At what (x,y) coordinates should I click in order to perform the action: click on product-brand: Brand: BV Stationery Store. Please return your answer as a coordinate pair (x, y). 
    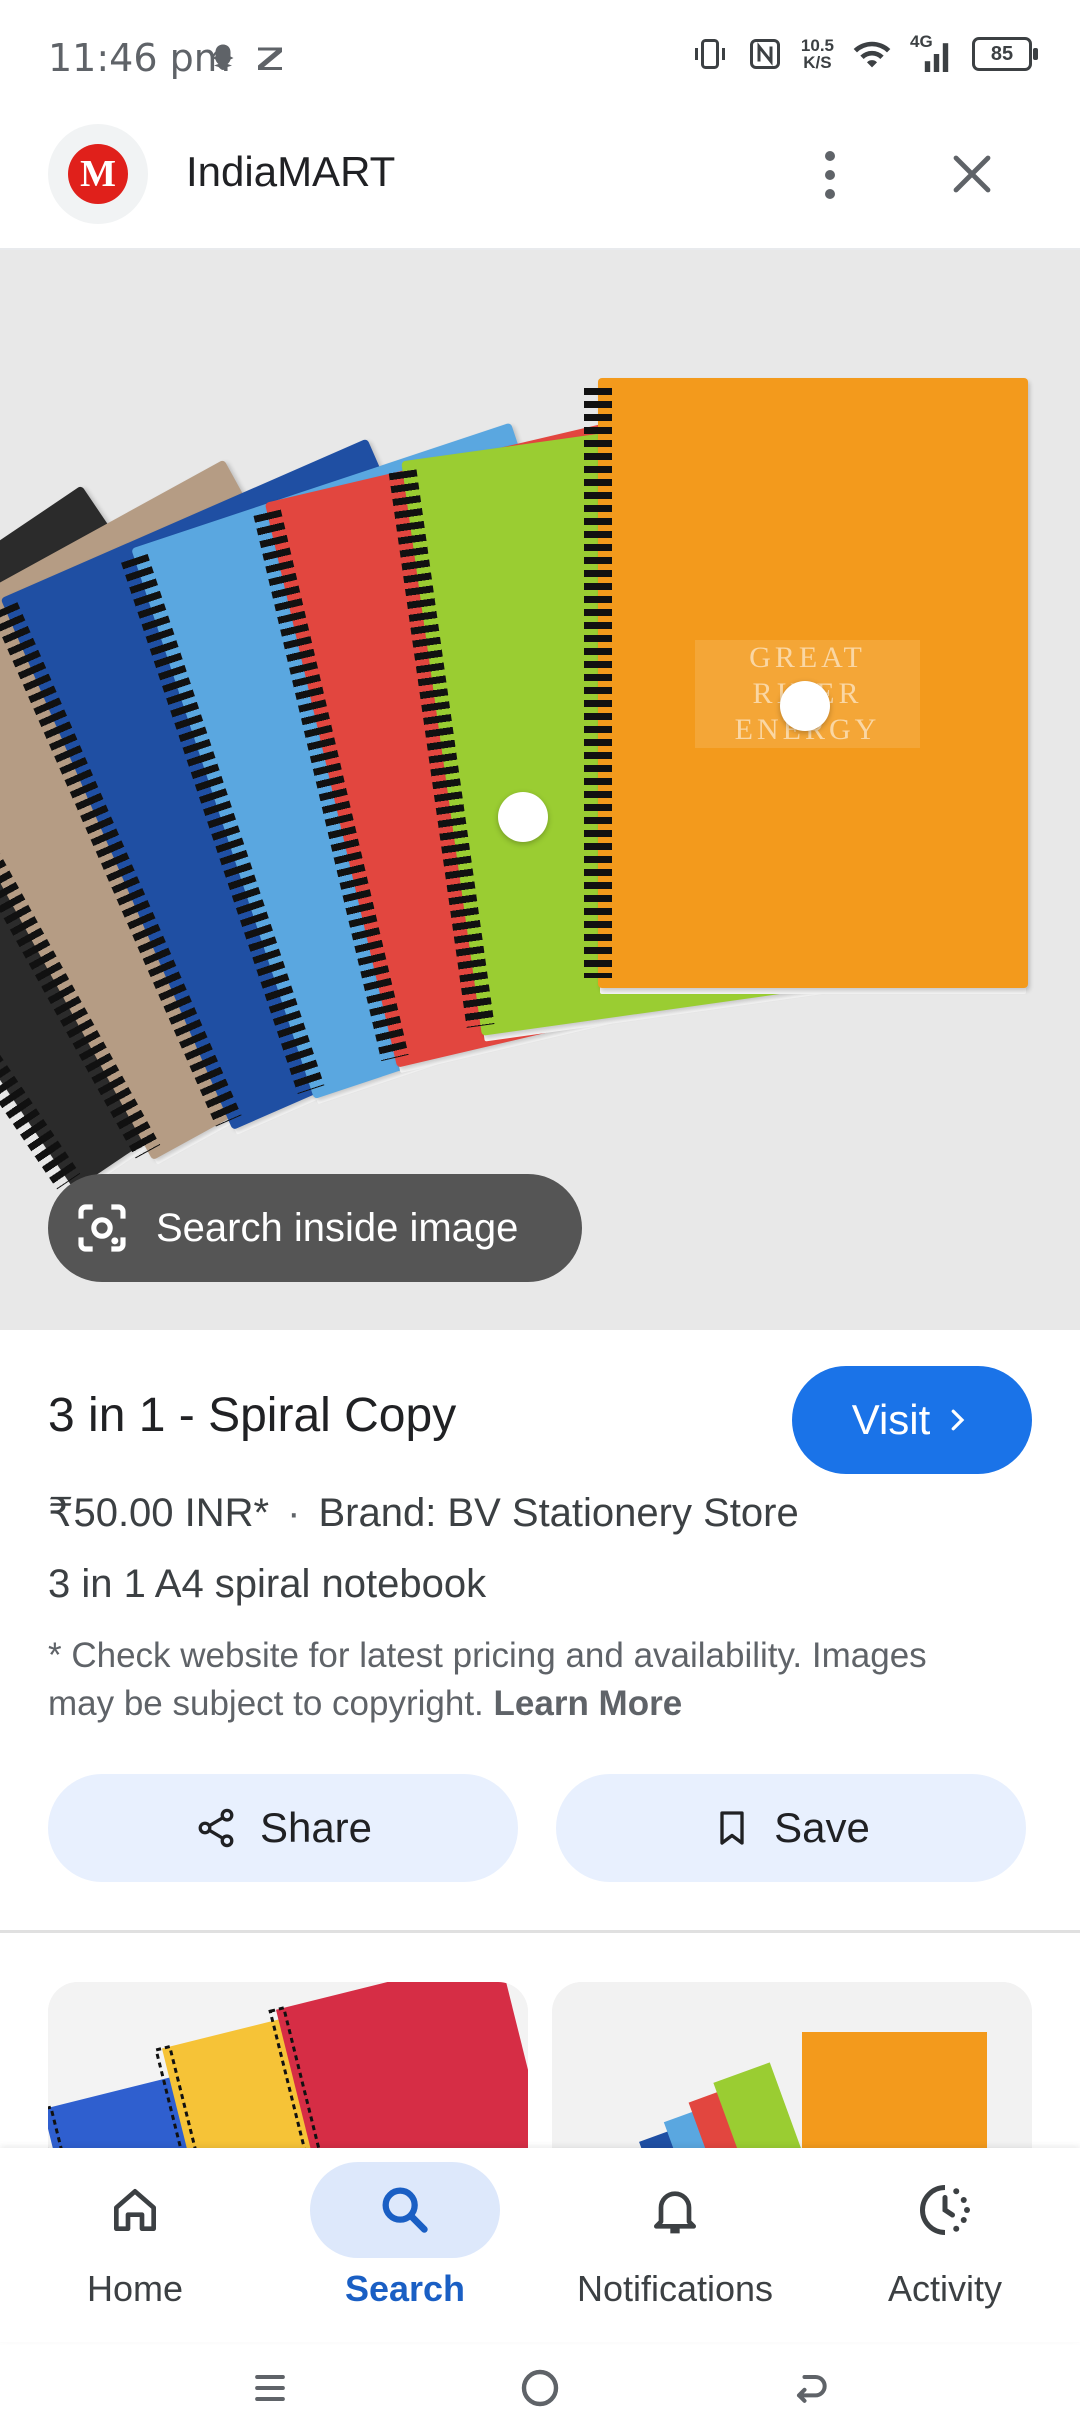
    Looking at the image, I should click on (558, 1512).